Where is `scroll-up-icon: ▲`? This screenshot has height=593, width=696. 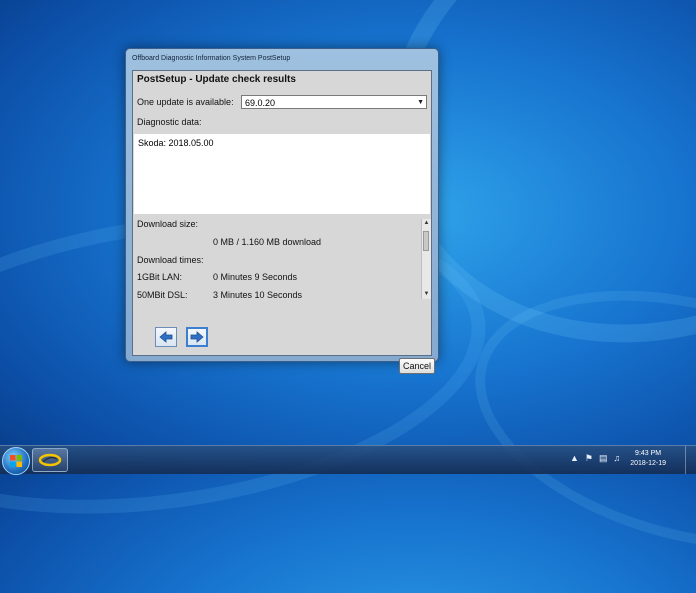
scroll-up-icon: ▲ is located at coordinates (426, 223).